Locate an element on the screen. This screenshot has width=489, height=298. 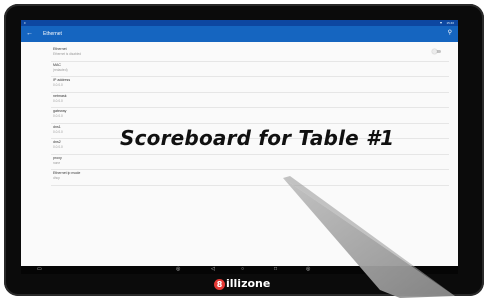
brand-logo-text: illizone is located at coordinates (248, 283).